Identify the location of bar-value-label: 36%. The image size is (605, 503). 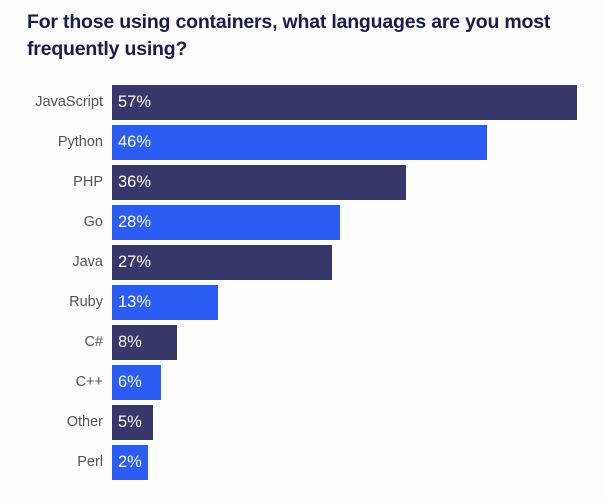
(135, 182).